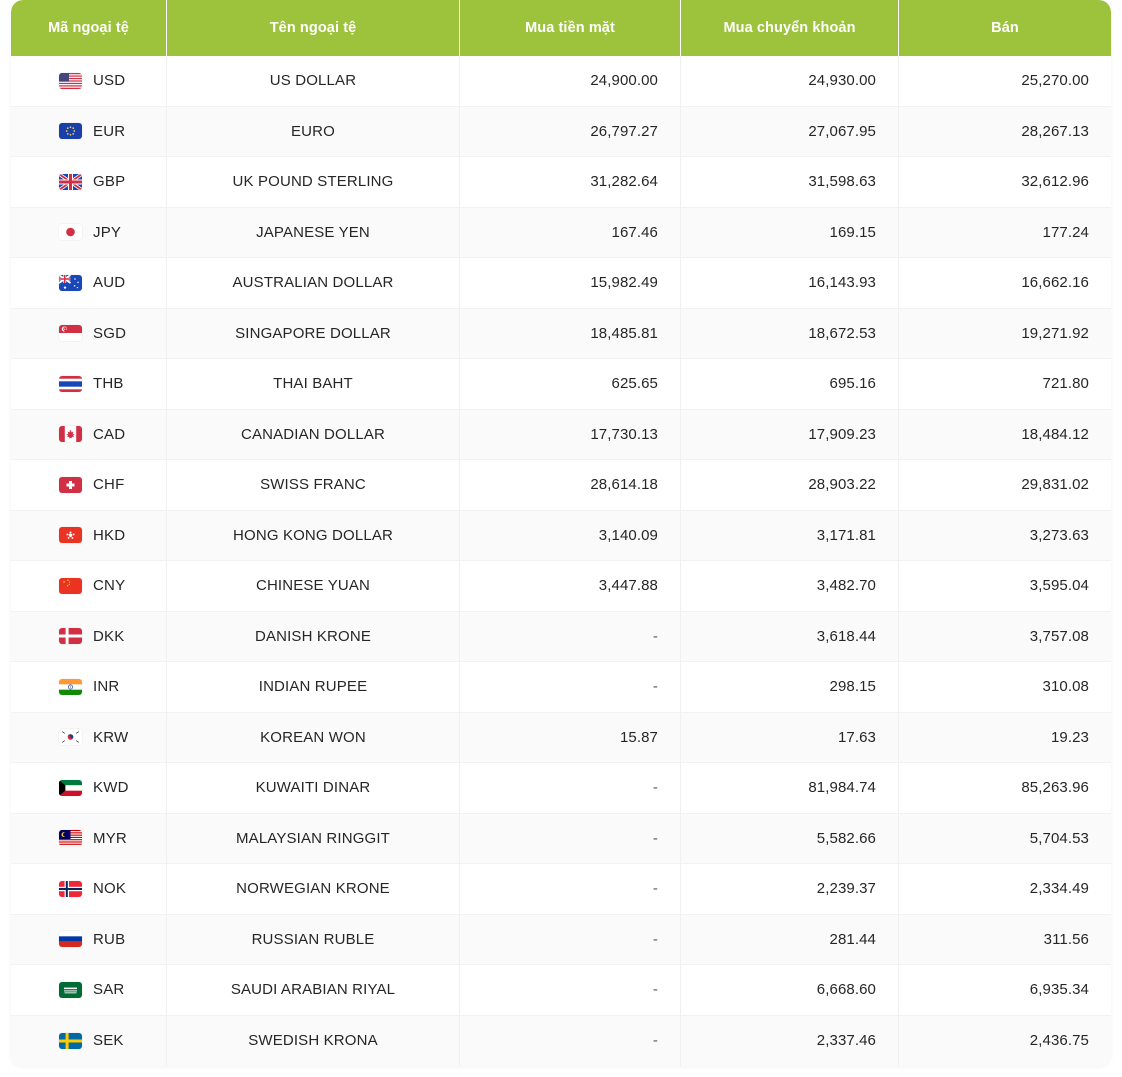 This screenshot has height=1077, width=1122. What do you see at coordinates (1005, 283) in the screenshot?
I see `sell-cell: 16,662.16` at bounding box center [1005, 283].